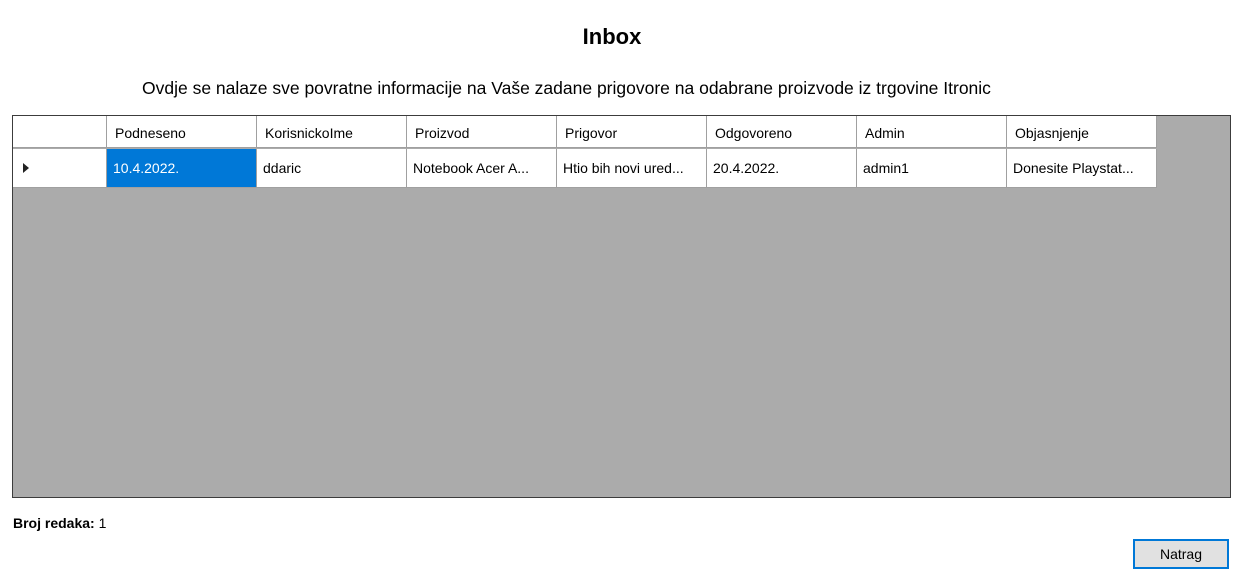 Image resolution: width=1242 pixels, height=584 pixels. I want to click on row-count: Broj redaka: 1, so click(59, 523).